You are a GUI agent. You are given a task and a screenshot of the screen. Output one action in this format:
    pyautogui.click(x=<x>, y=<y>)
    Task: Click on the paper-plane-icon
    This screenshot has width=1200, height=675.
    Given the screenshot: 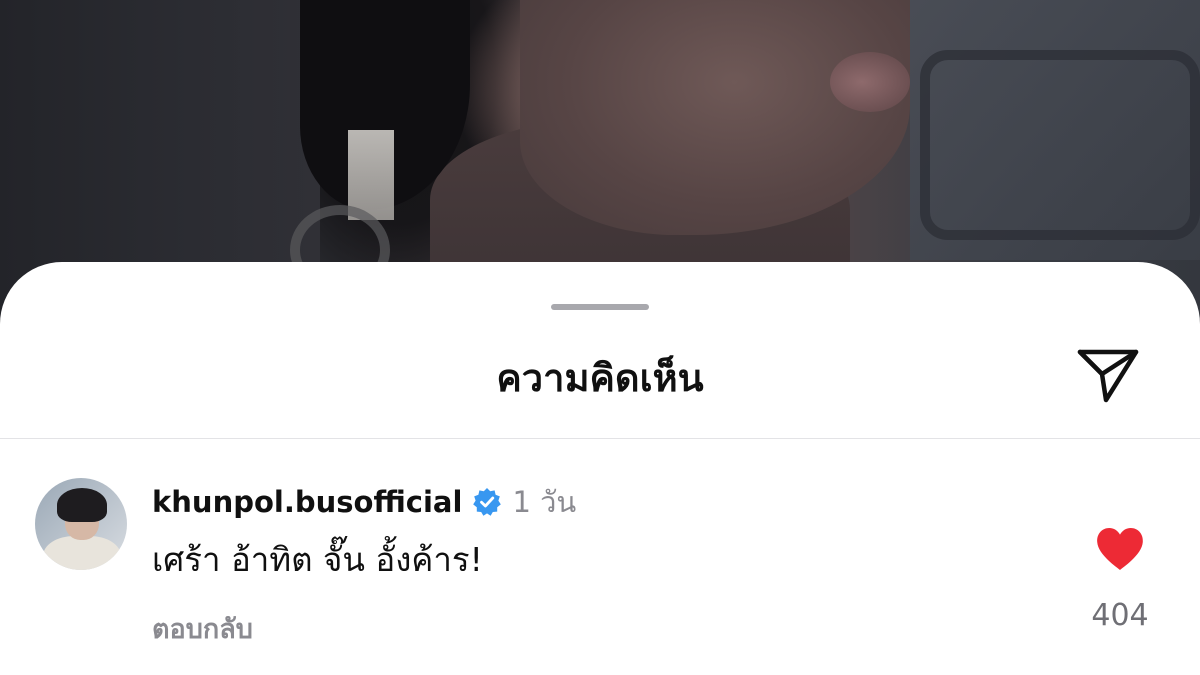 What is the action you would take?
    pyautogui.click(x=1108, y=376)
    